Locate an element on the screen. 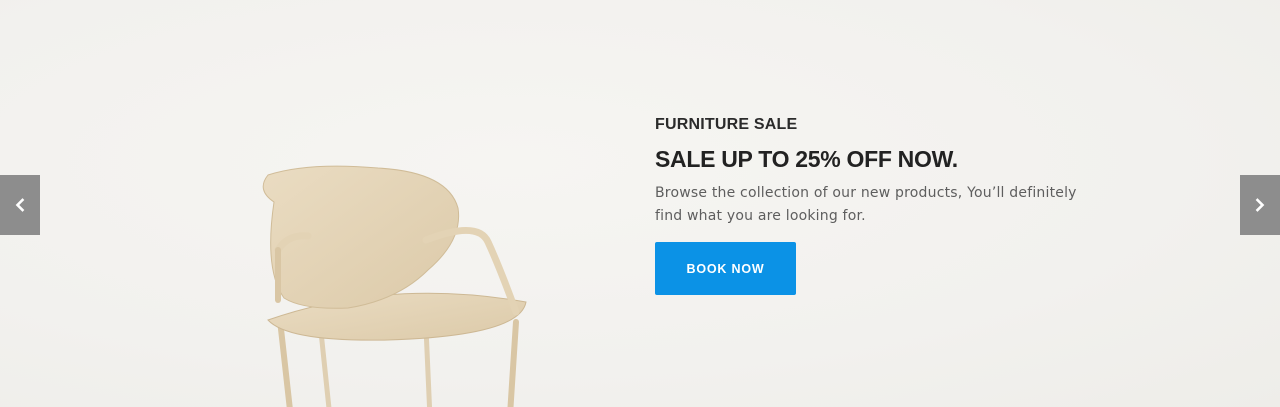 The width and height of the screenshot is (1280, 407). chair-image is located at coordinates (394, 286).